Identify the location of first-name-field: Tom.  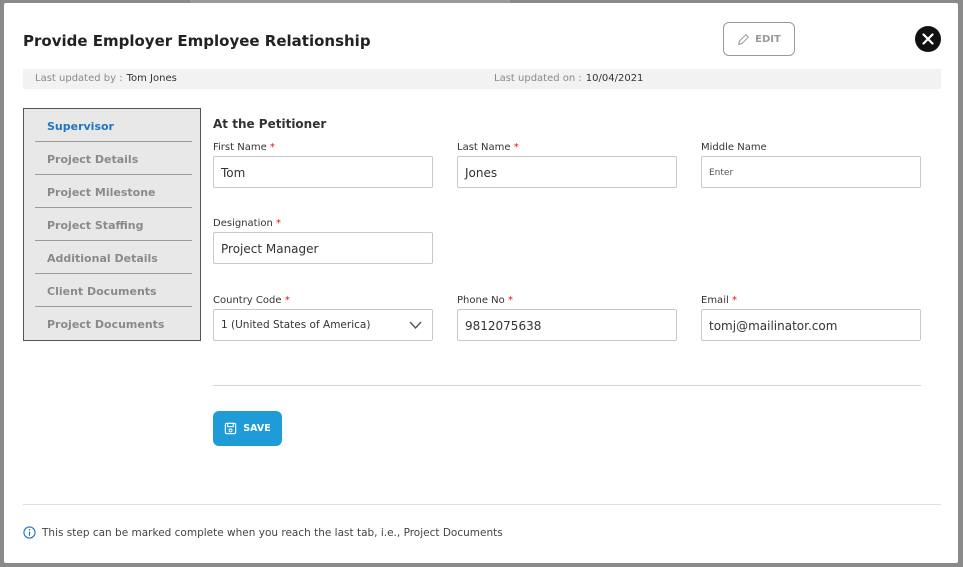
(323, 172).